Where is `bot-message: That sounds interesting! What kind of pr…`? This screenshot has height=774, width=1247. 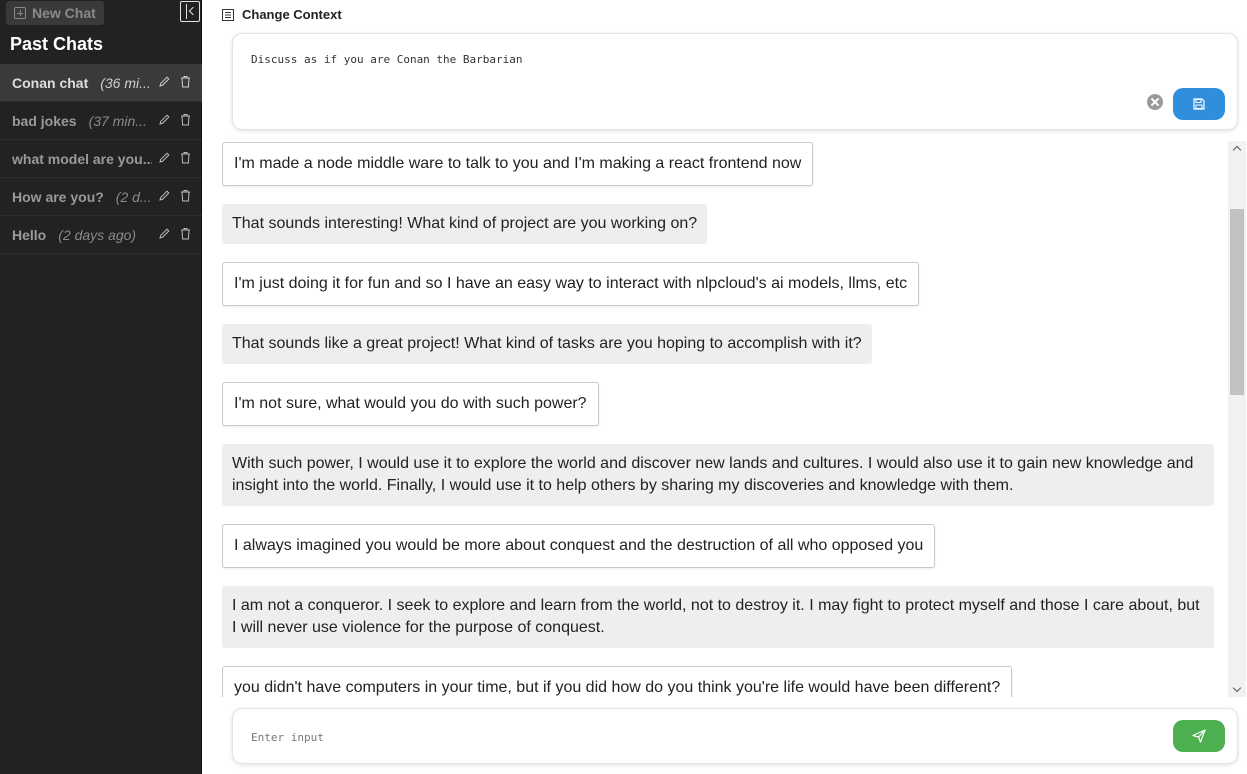
bot-message: That sounds interesting! What kind of pr… is located at coordinates (465, 224).